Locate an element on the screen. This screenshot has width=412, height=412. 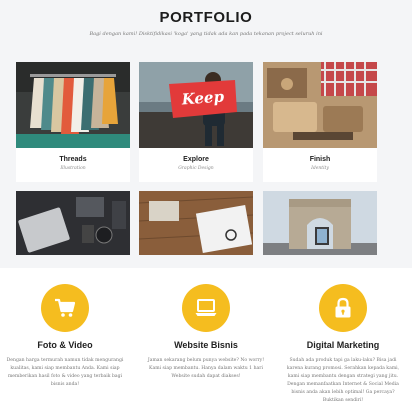
service-title: Website Bisnis is located at coordinates (206, 345).